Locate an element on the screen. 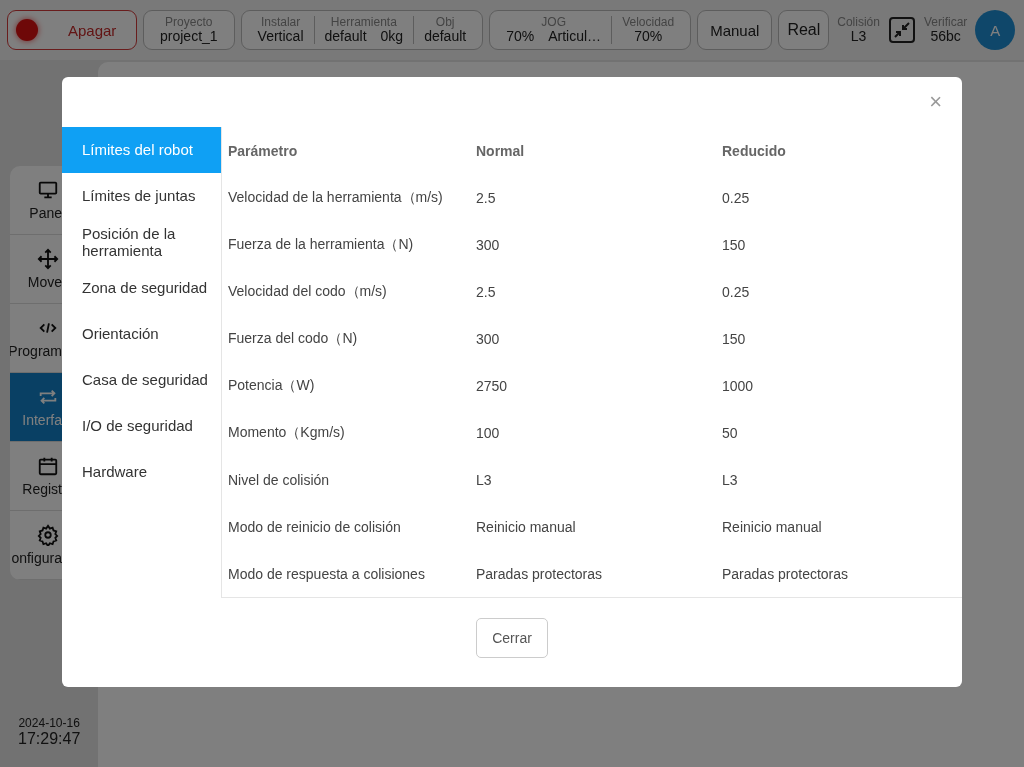  status-group: JOG 70% Articul… Velocidad 70% is located at coordinates (590, 30).